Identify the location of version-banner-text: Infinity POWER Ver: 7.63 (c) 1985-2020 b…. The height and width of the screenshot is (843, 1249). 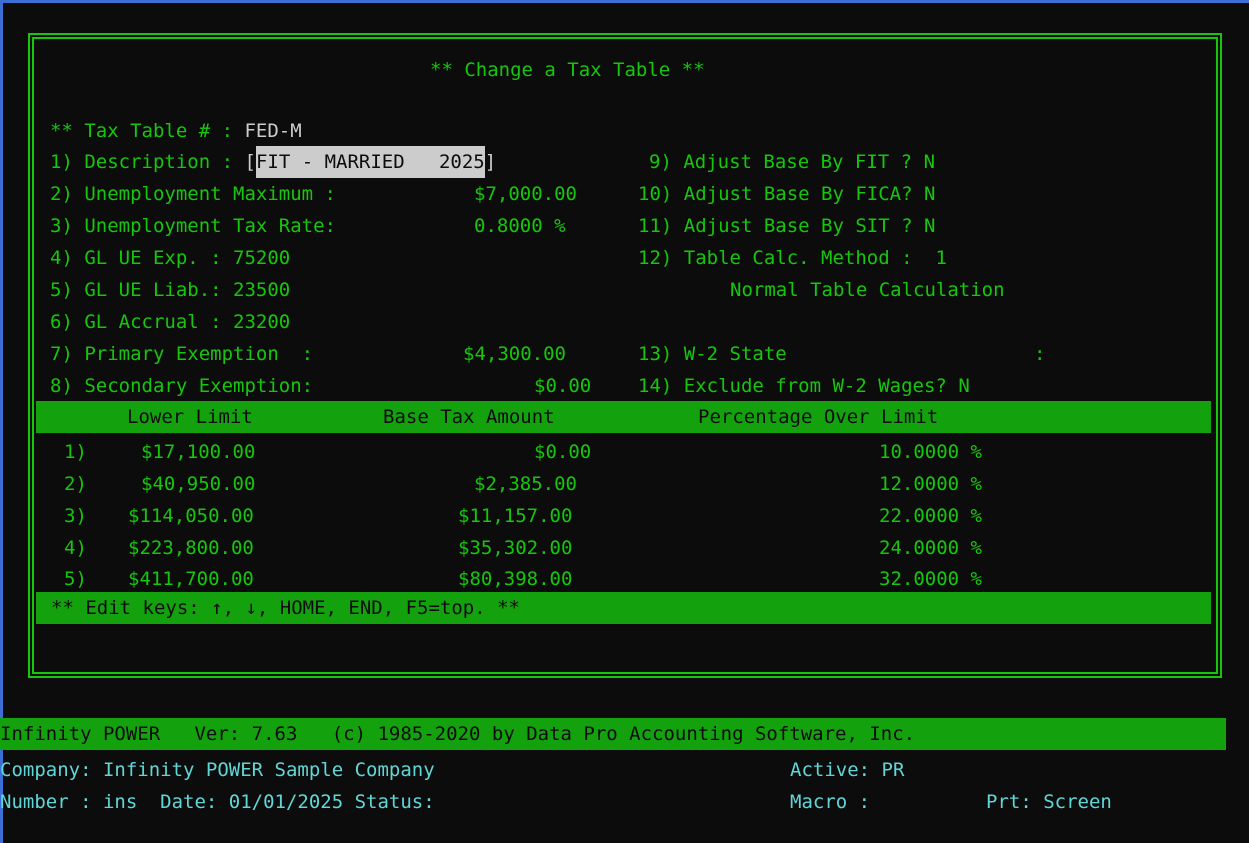
(458, 734).